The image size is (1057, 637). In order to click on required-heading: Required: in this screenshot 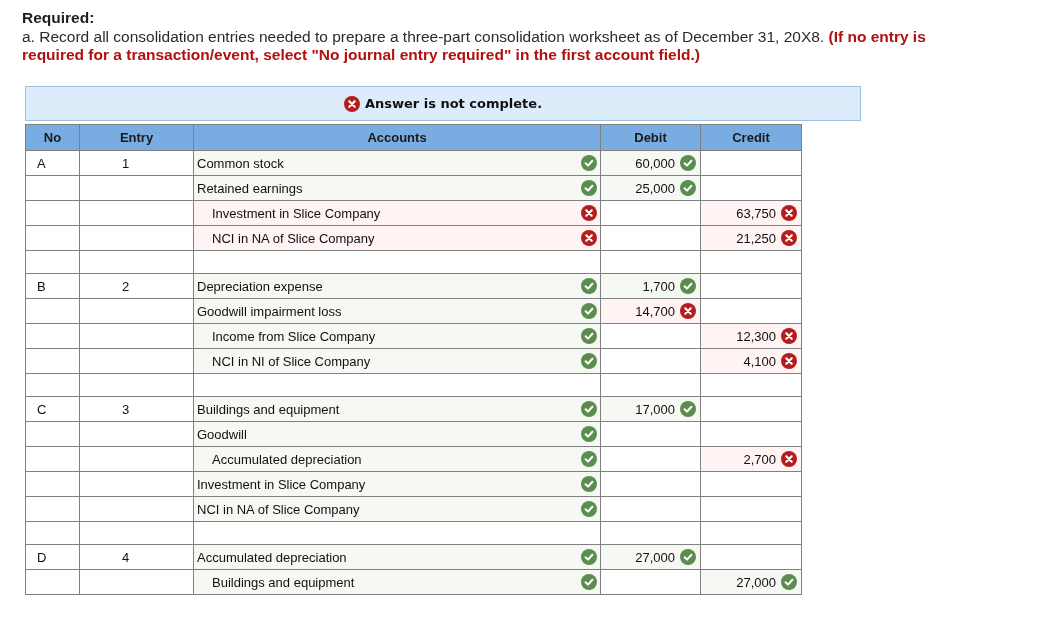, I will do `click(59, 17)`.